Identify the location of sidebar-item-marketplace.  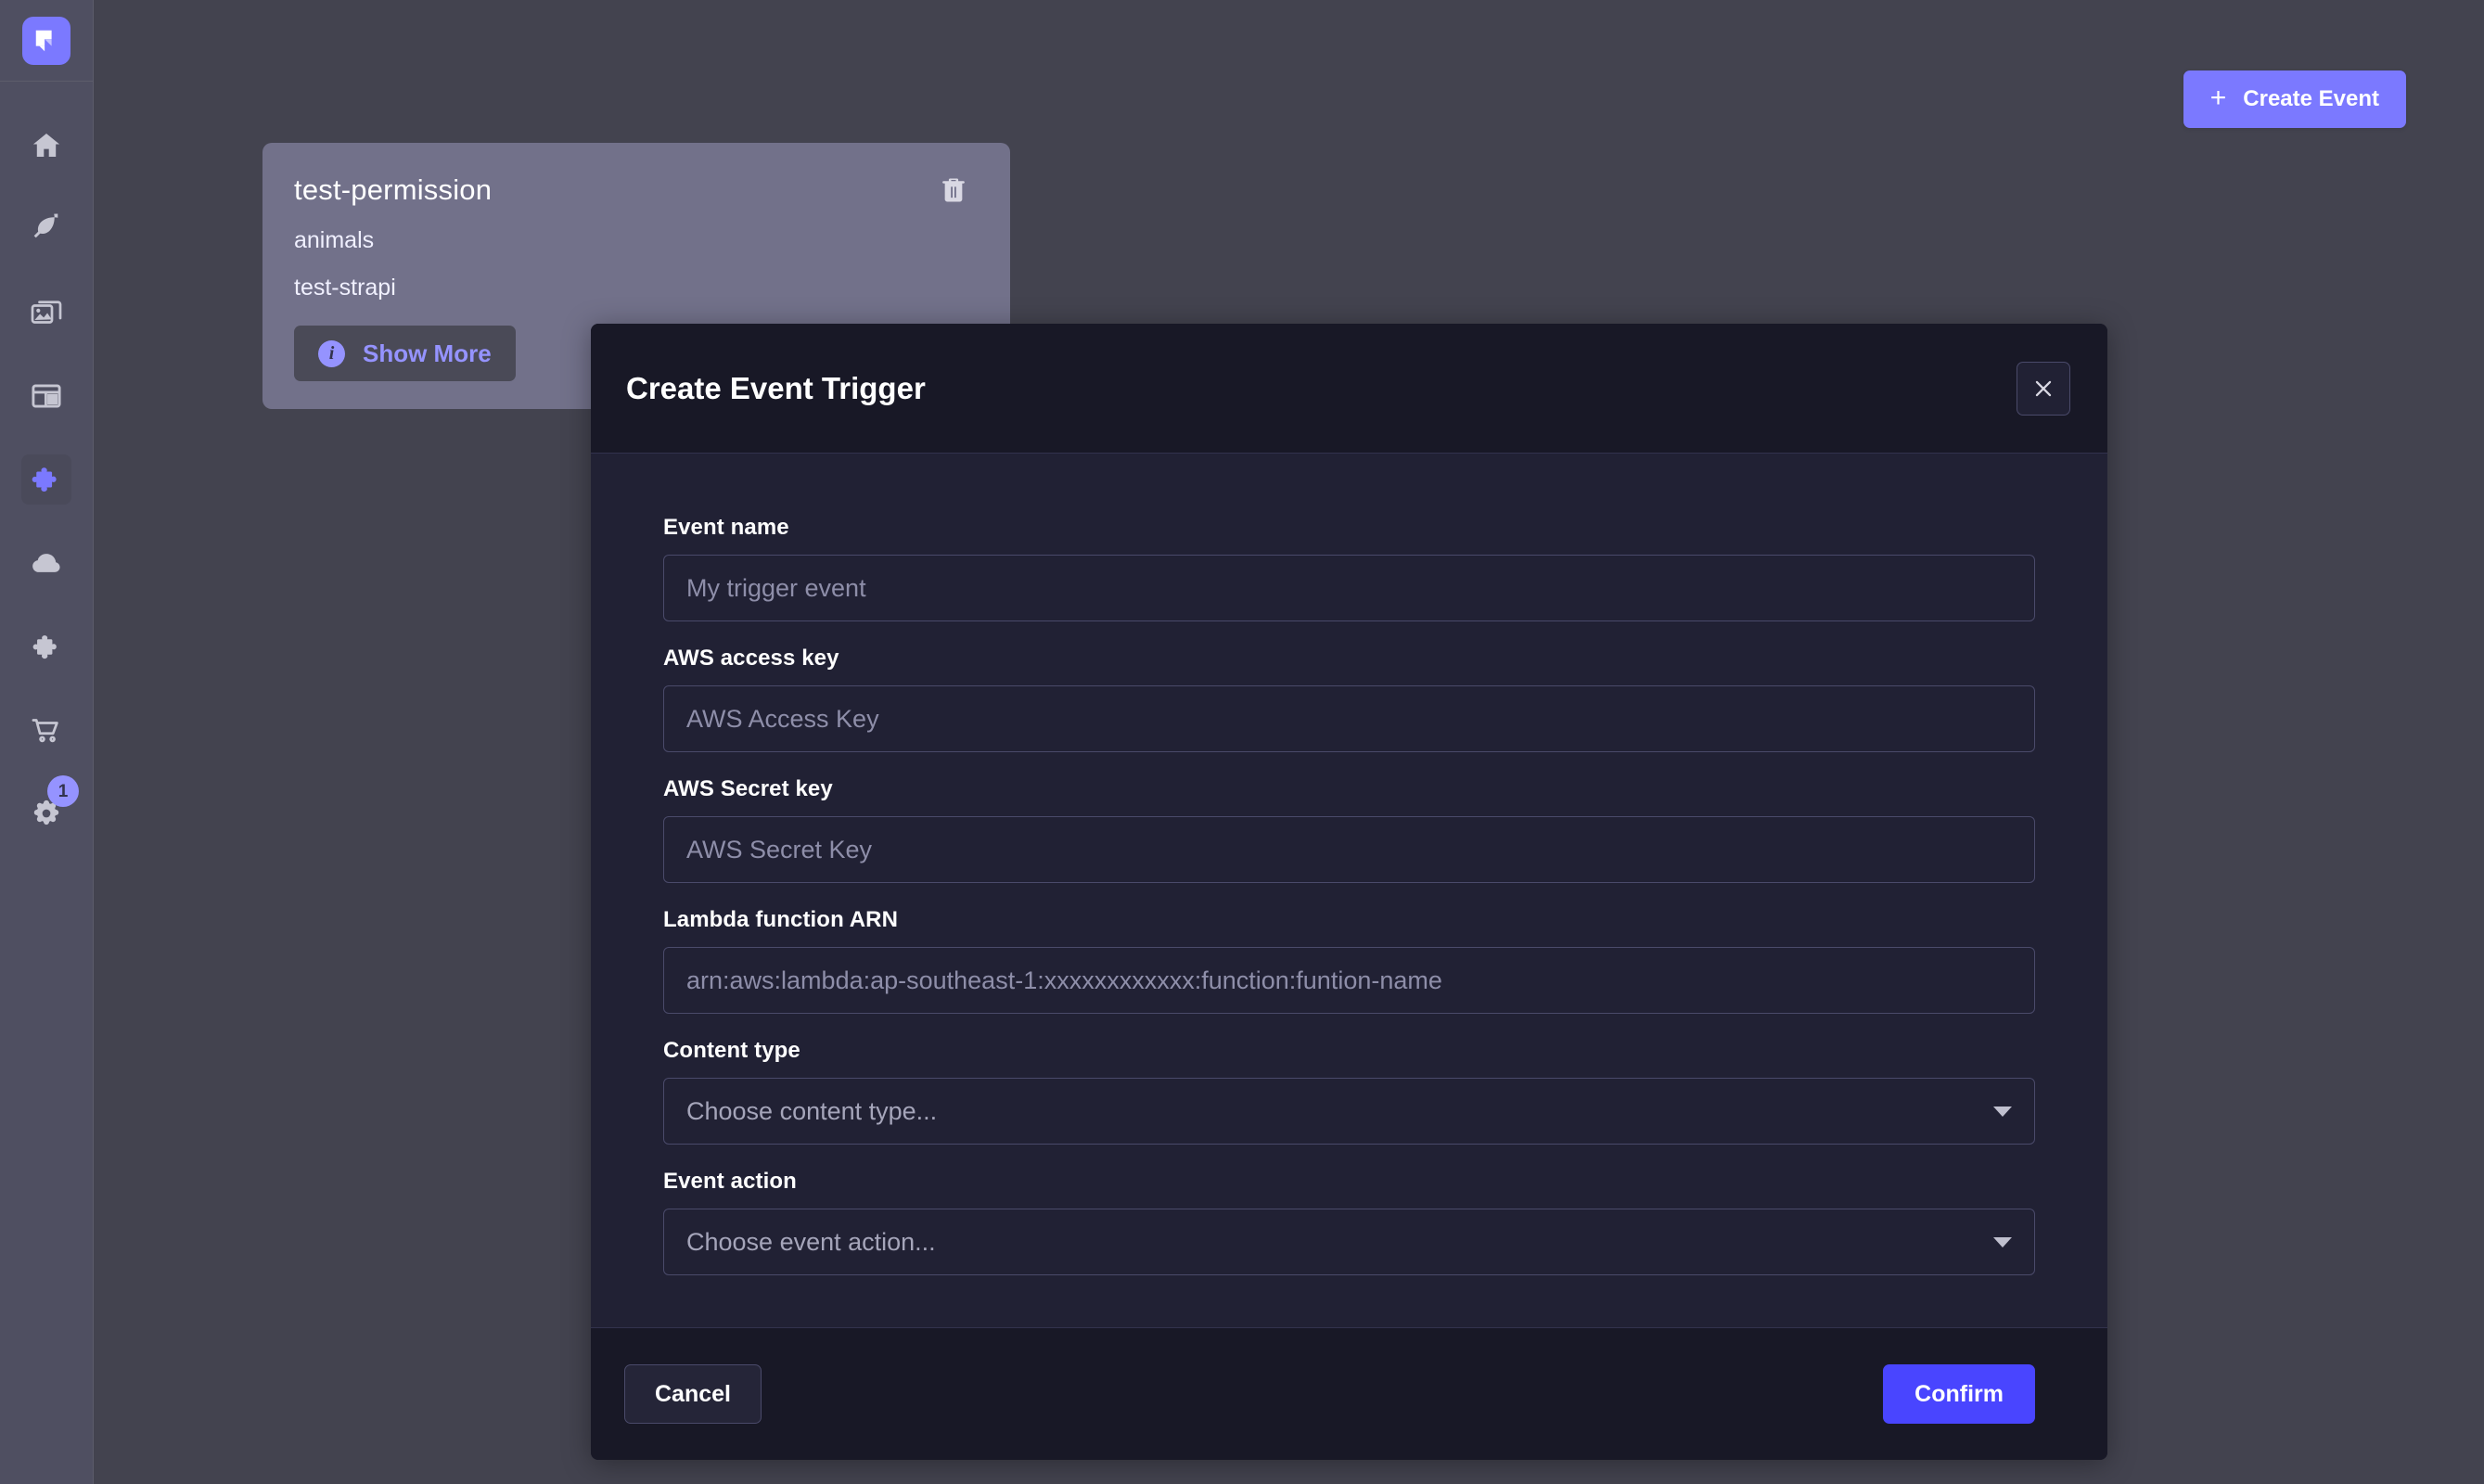
(46, 646).